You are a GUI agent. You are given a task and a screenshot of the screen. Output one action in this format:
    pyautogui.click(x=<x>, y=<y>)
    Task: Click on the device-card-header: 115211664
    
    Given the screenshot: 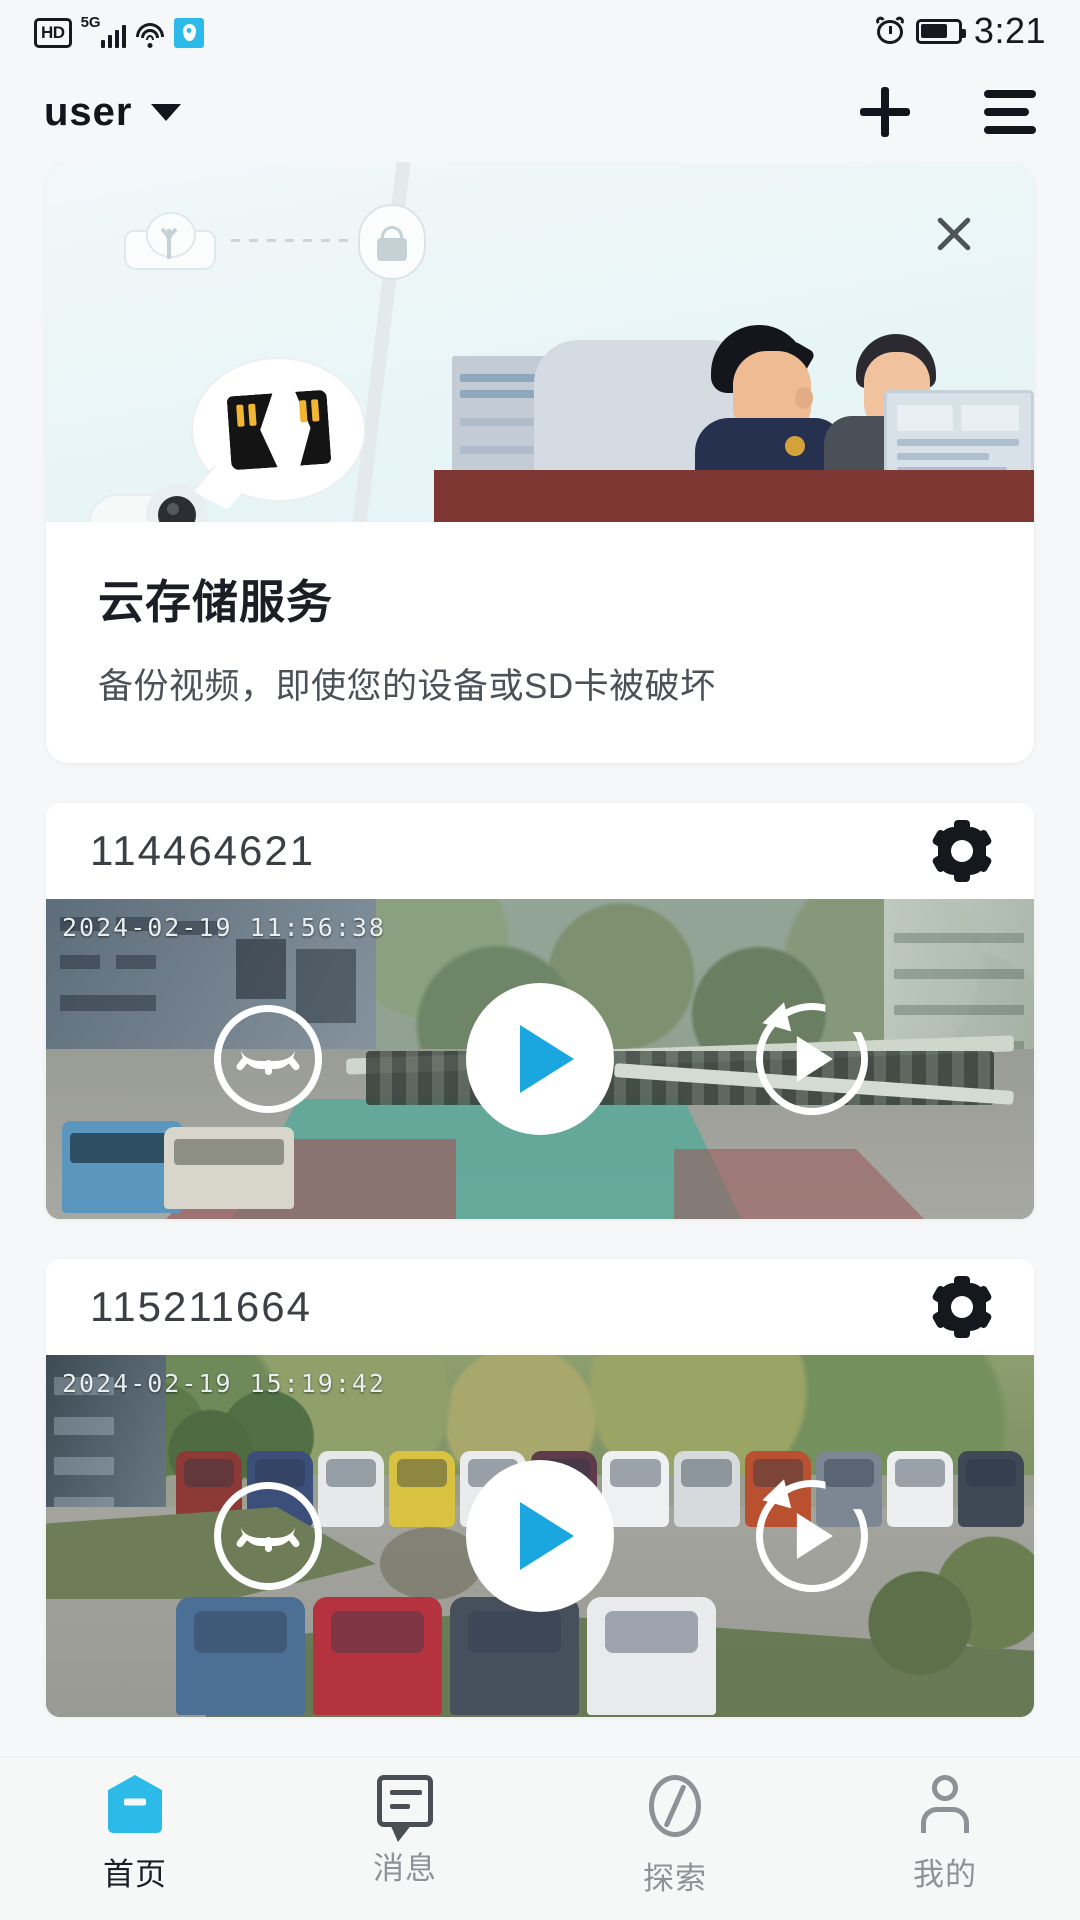 What is the action you would take?
    pyautogui.click(x=540, y=1307)
    